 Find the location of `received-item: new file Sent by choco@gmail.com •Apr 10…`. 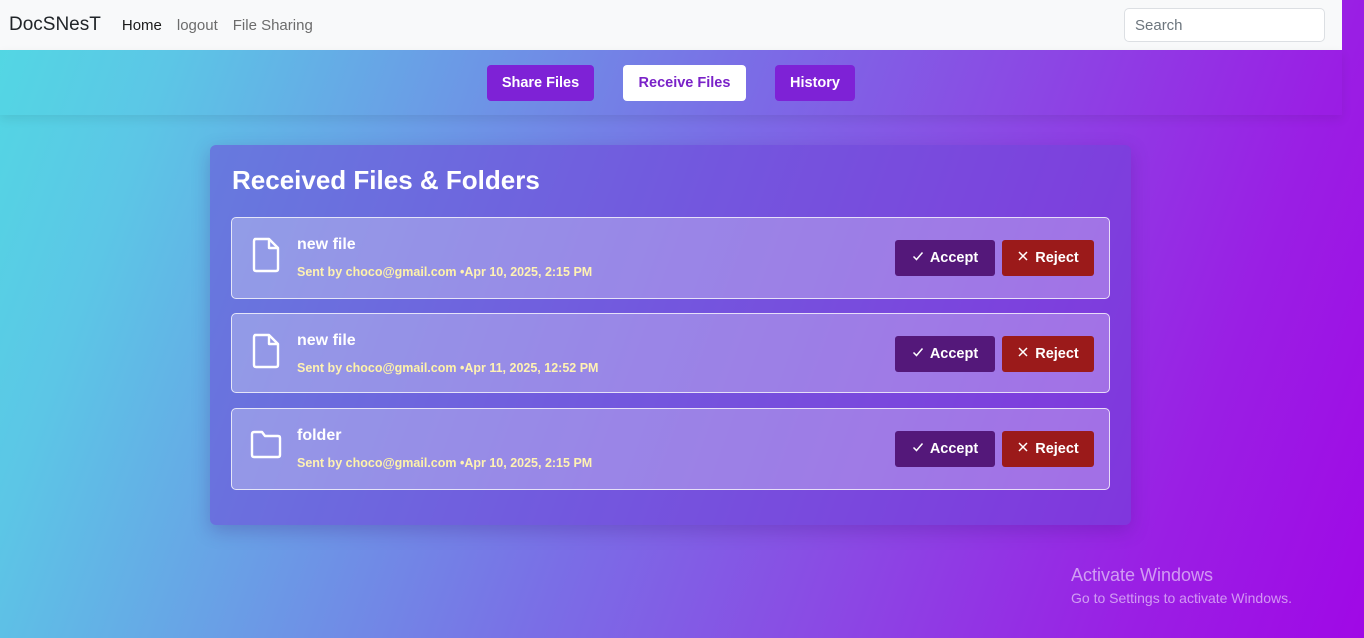

received-item: new file Sent by choco@gmail.com •Apr 10… is located at coordinates (670, 258).